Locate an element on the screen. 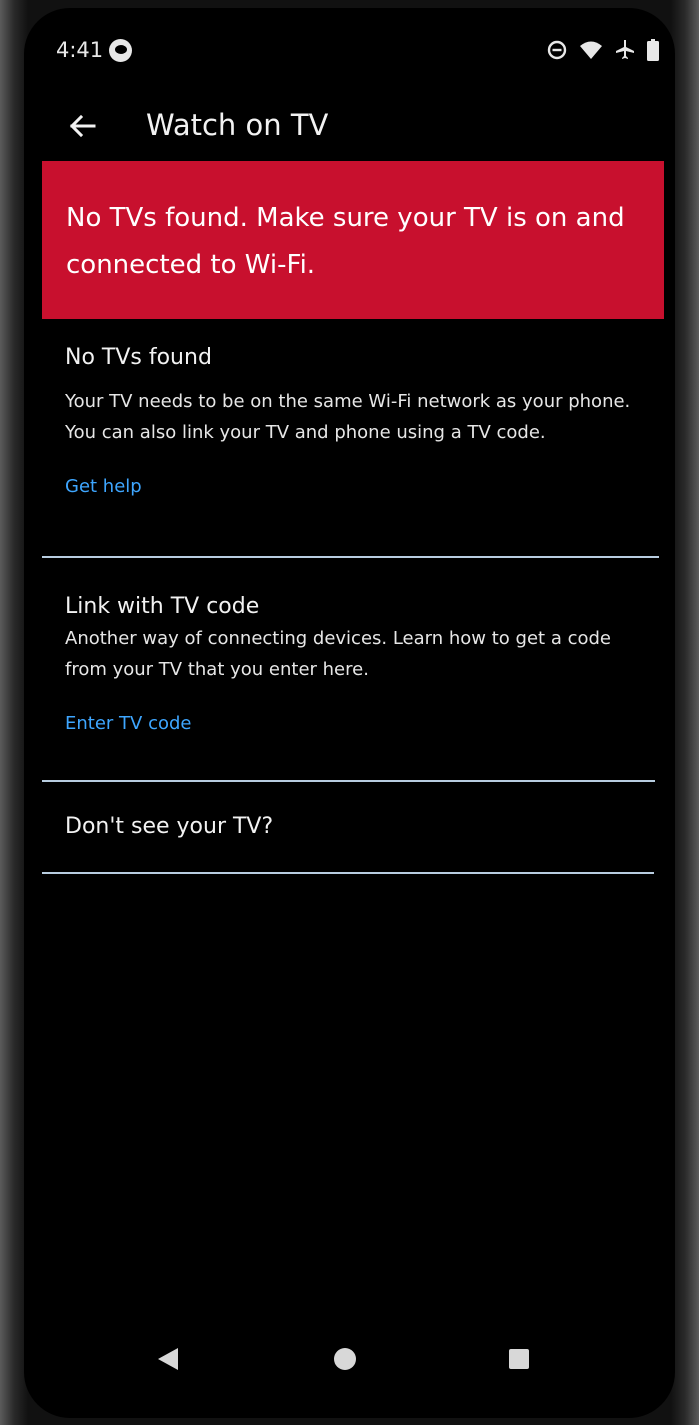  arrow-left-icon is located at coordinates (82, 126).